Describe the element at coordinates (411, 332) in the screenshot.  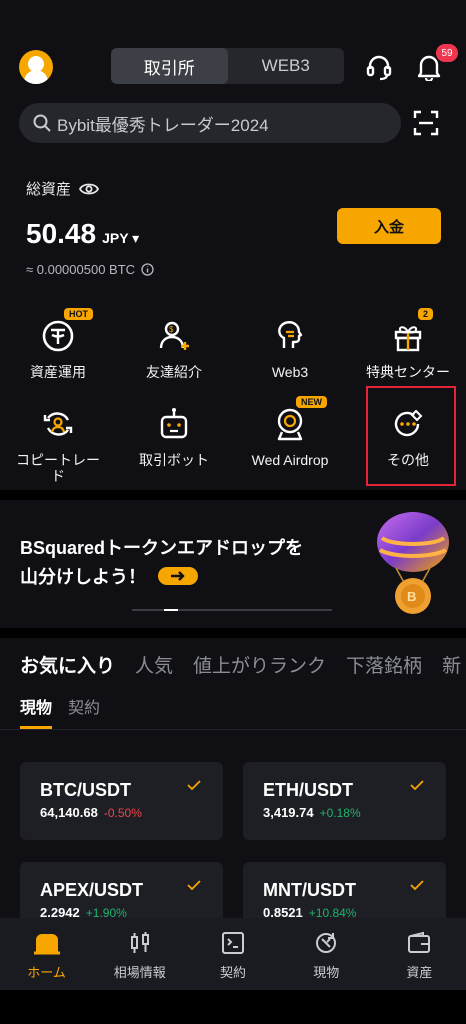
I see `gift-icon: 2` at that location.